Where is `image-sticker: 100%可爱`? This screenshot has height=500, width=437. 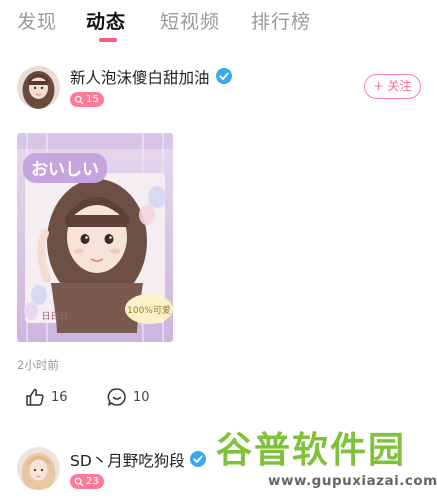
image-sticker: 100%可爱 is located at coordinates (149, 310).